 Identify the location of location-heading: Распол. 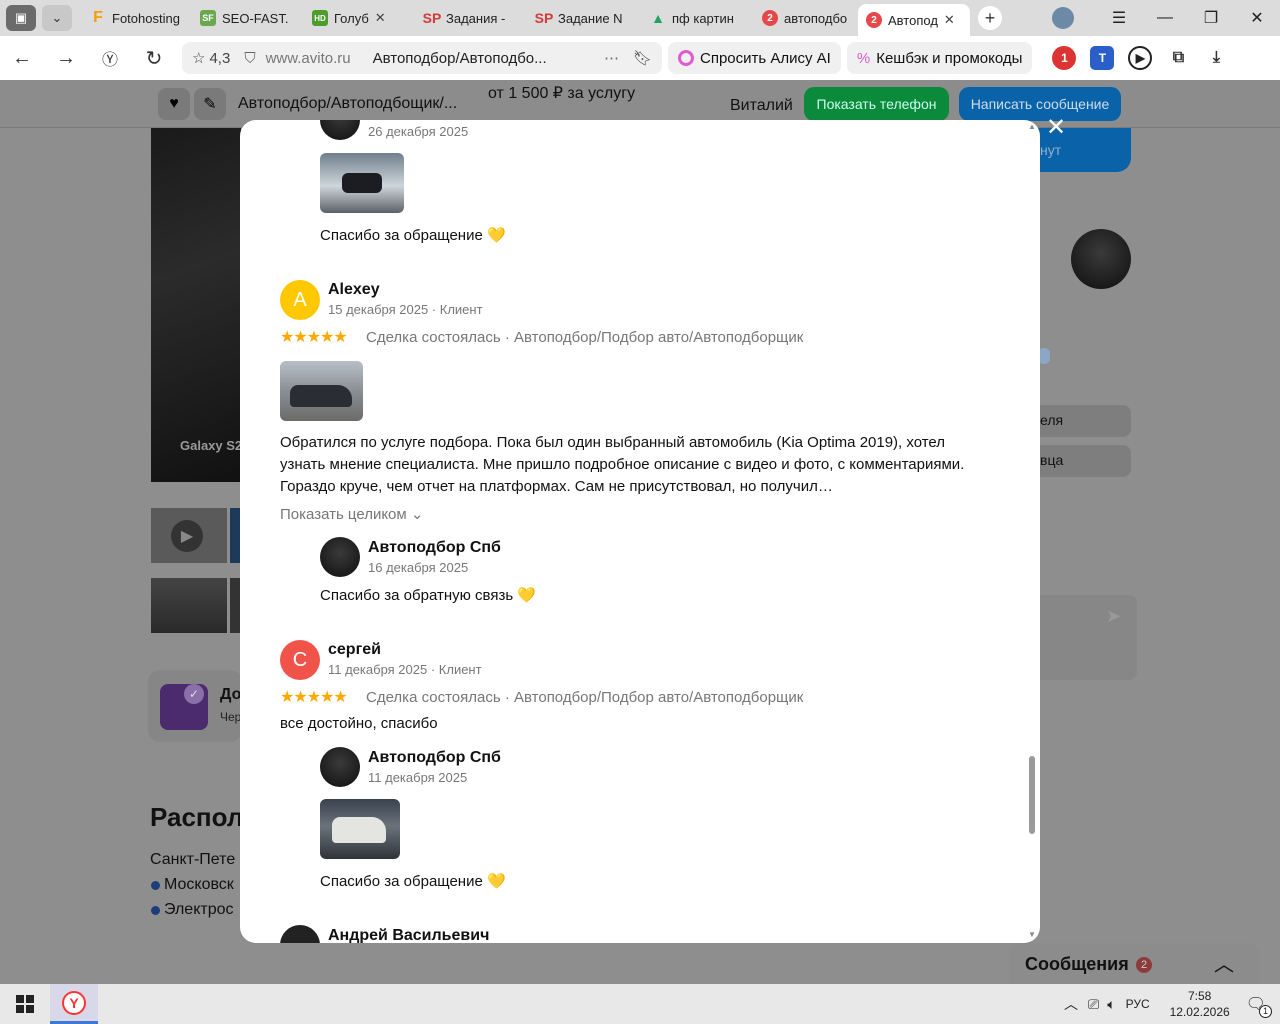
(197, 817).